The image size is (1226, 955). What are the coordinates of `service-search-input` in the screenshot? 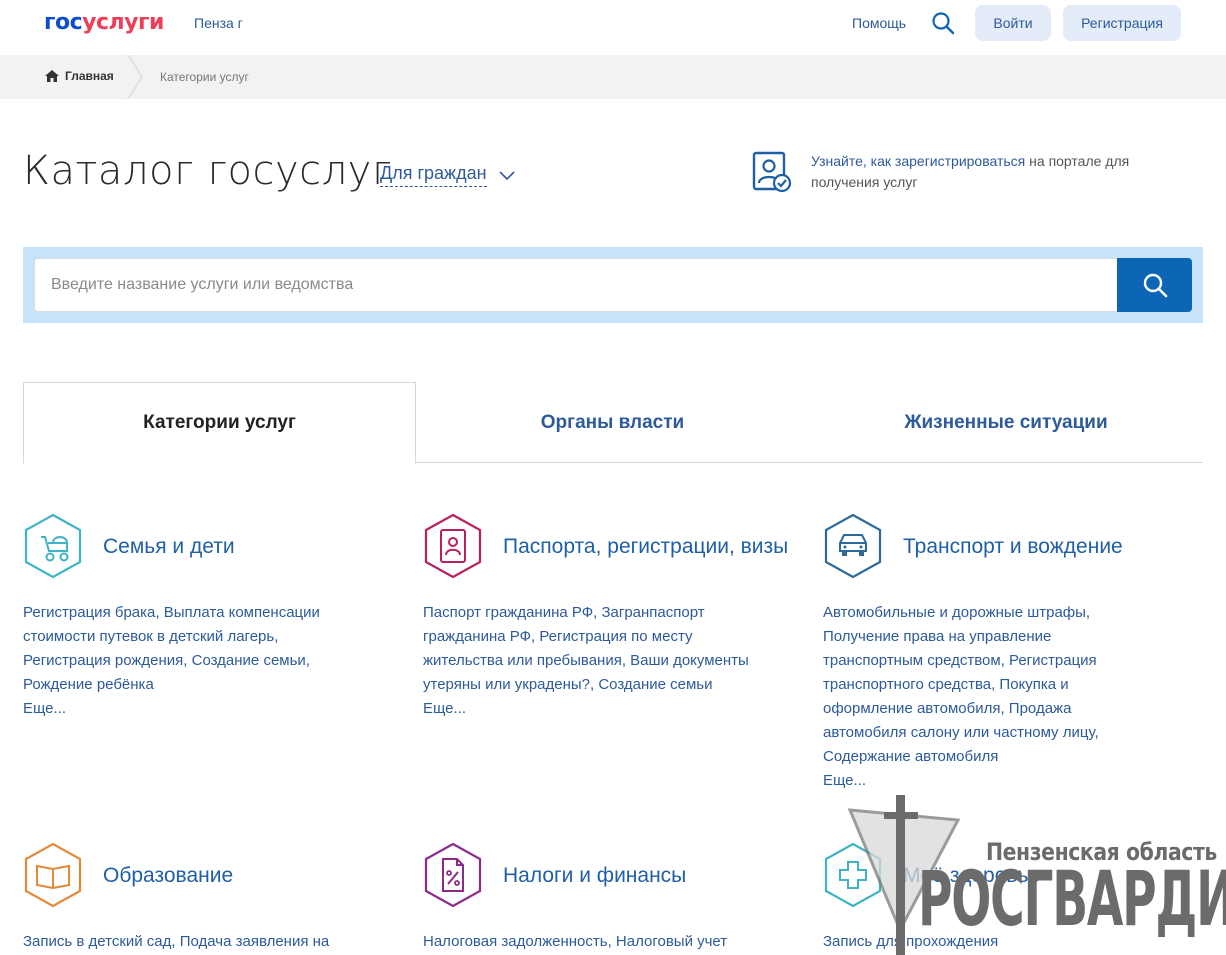 It's located at (576, 285).